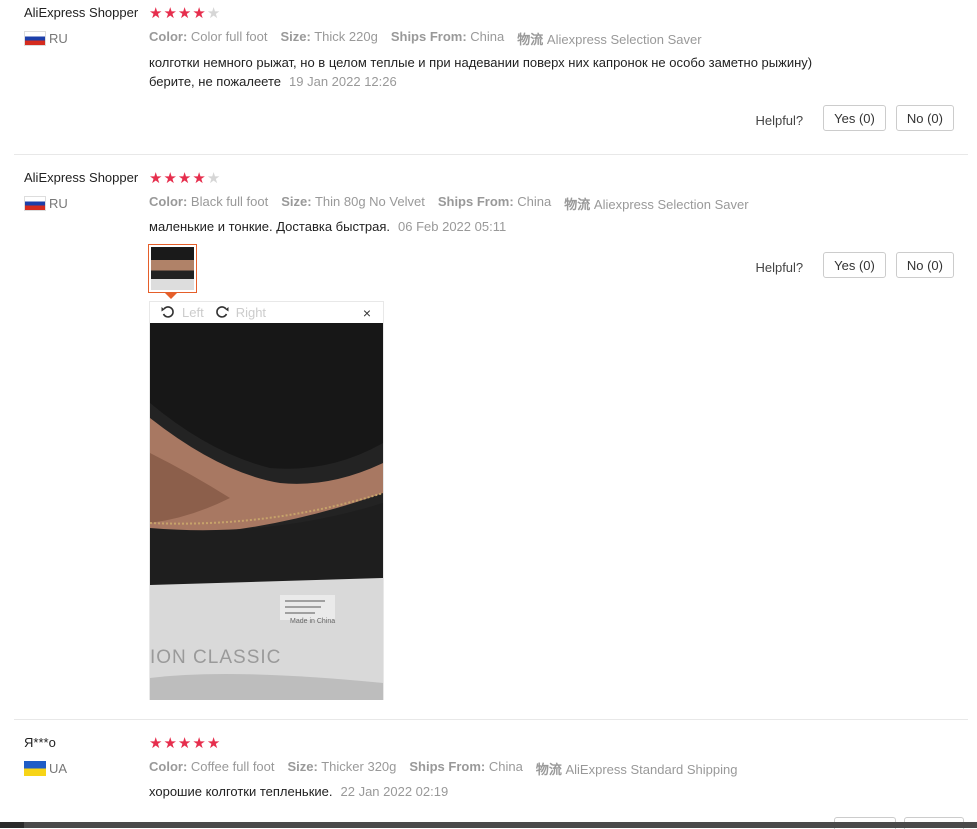  I want to click on thumbnail-pointer, so click(171, 296).